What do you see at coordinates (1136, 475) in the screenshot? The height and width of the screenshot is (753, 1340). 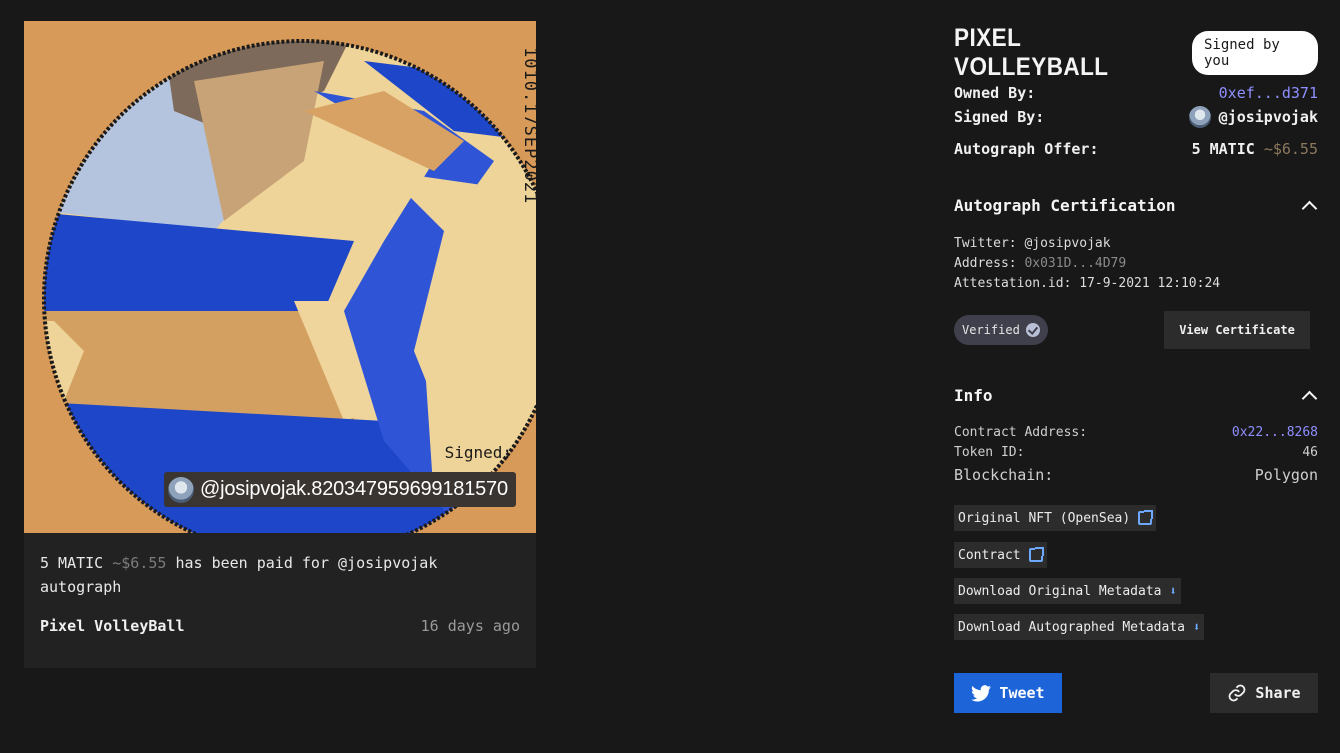 I see `blockchain-row: Blockchain: Polygon` at bounding box center [1136, 475].